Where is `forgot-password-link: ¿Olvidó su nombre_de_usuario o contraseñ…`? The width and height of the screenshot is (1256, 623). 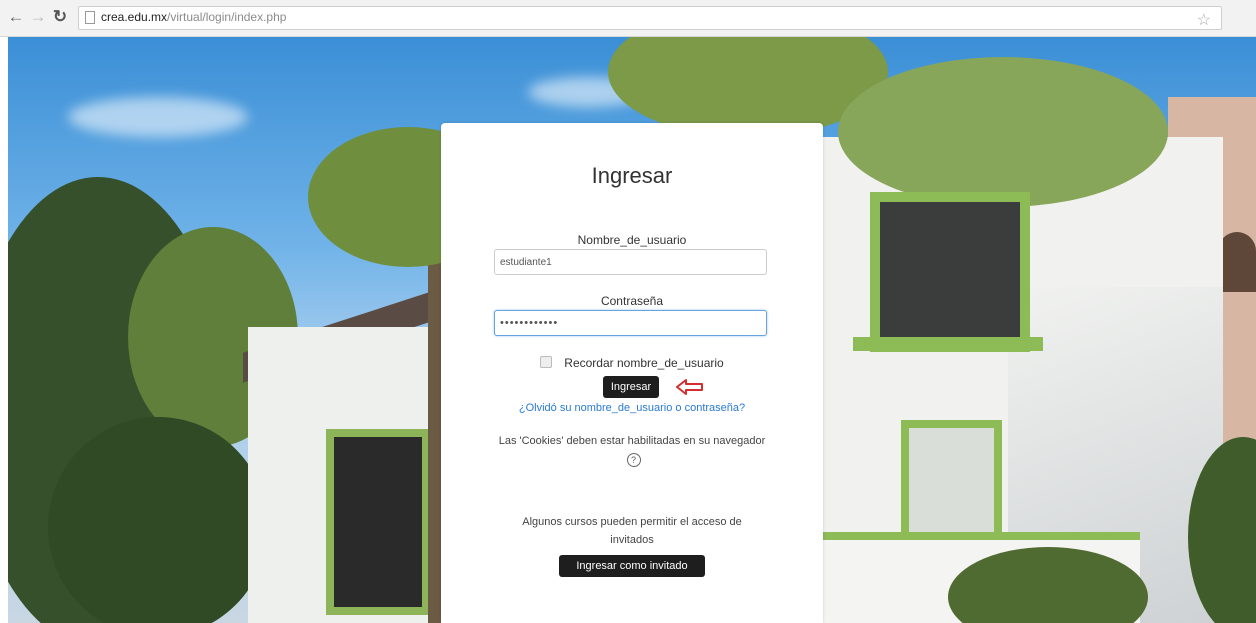 forgot-password-link: ¿Olvidó su nombre_de_usuario o contraseñ… is located at coordinates (632, 408).